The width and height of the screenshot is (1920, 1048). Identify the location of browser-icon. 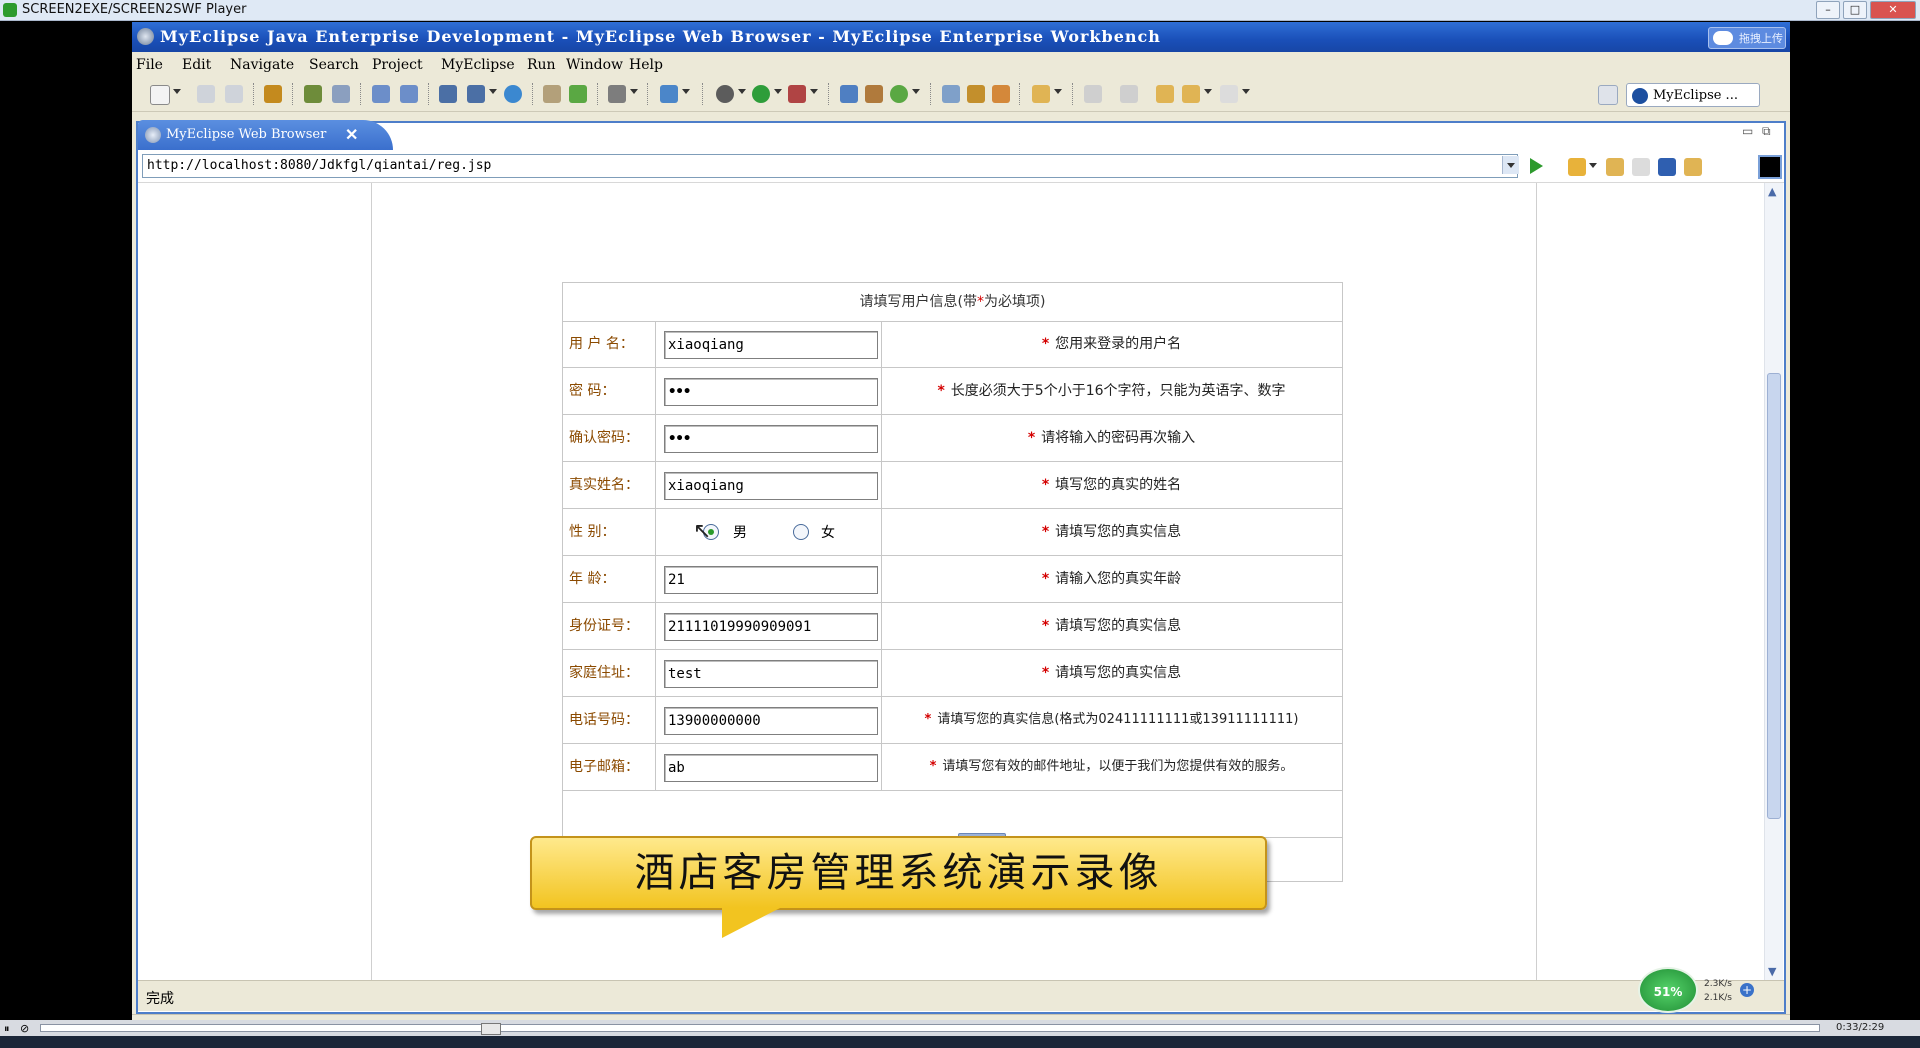
(513, 94).